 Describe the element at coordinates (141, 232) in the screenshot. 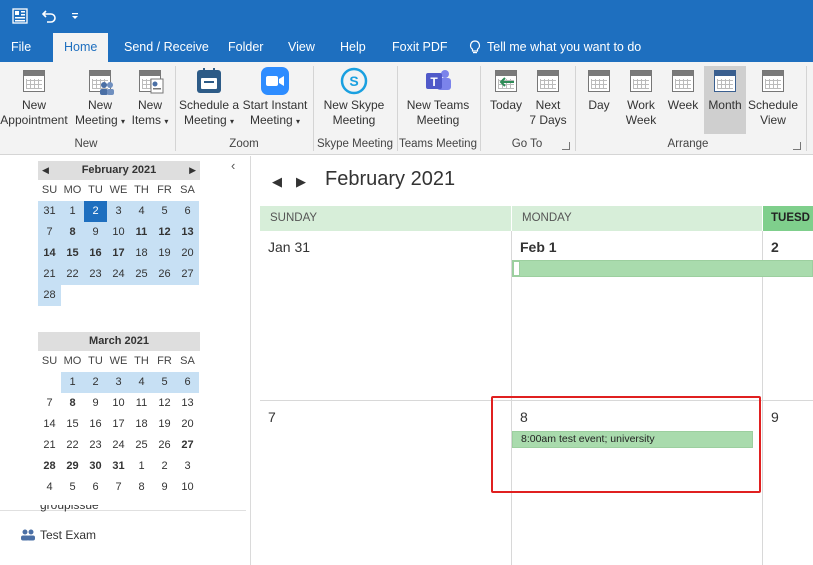

I see `minical-day: 11` at that location.